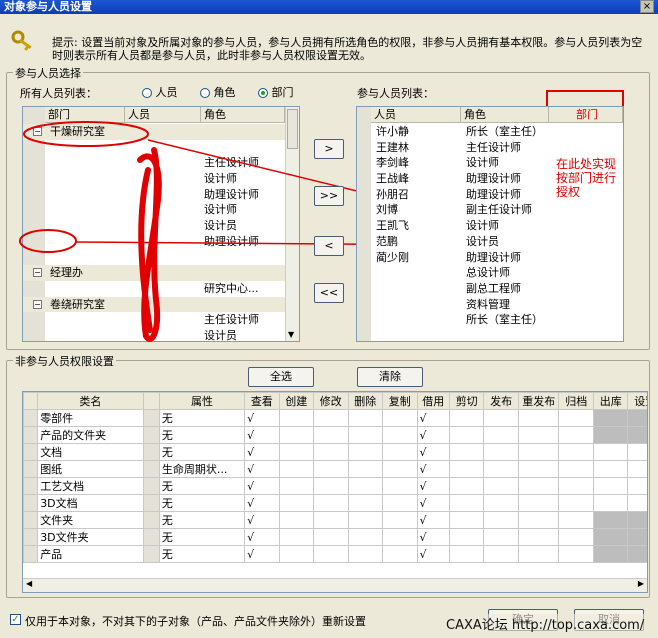 Image resolution: width=658 pixels, height=638 pixels. Describe the element at coordinates (453, 132) in the screenshot. I see `participant-row: 许小静 所长（室主任）` at that location.